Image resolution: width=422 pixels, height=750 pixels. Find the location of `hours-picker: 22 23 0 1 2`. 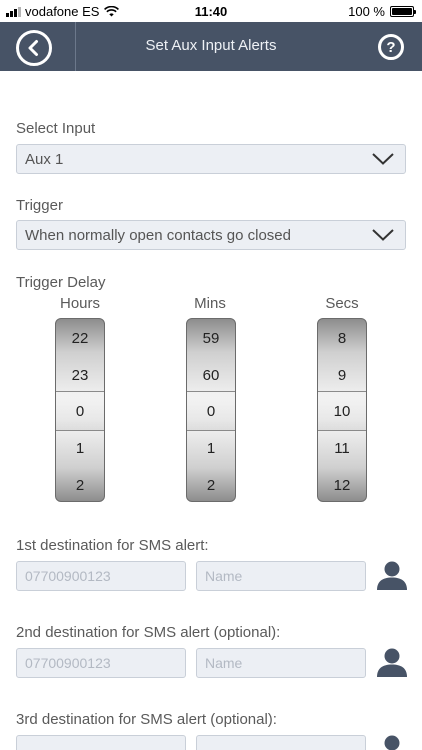

hours-picker: 22 23 0 1 2 is located at coordinates (80, 410).